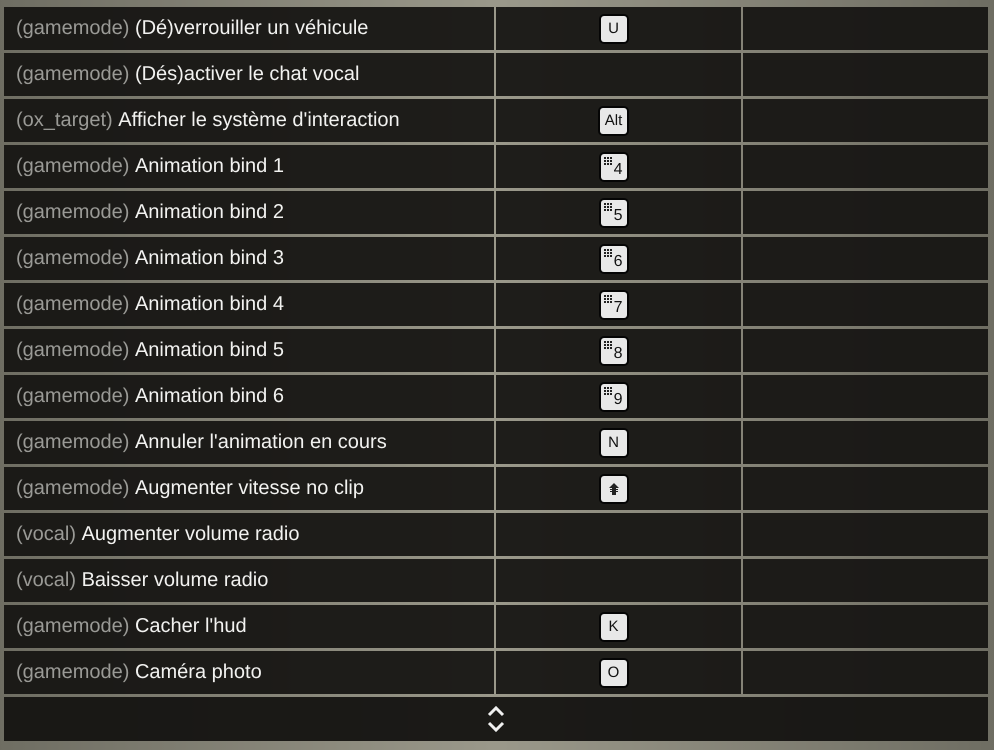 This screenshot has height=750, width=994. What do you see at coordinates (64, 120) in the screenshot?
I see `resource-label: (ox_target)` at bounding box center [64, 120].